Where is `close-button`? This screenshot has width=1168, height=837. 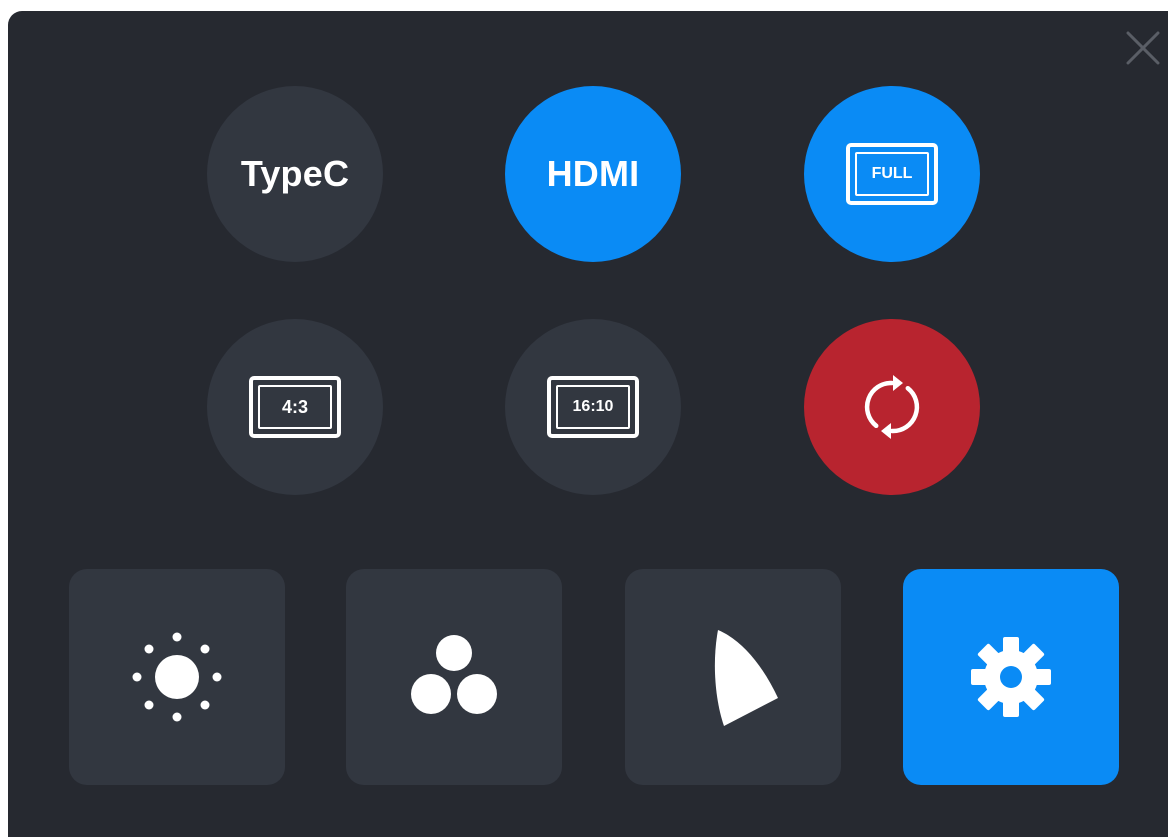
close-button is located at coordinates (1143, 48).